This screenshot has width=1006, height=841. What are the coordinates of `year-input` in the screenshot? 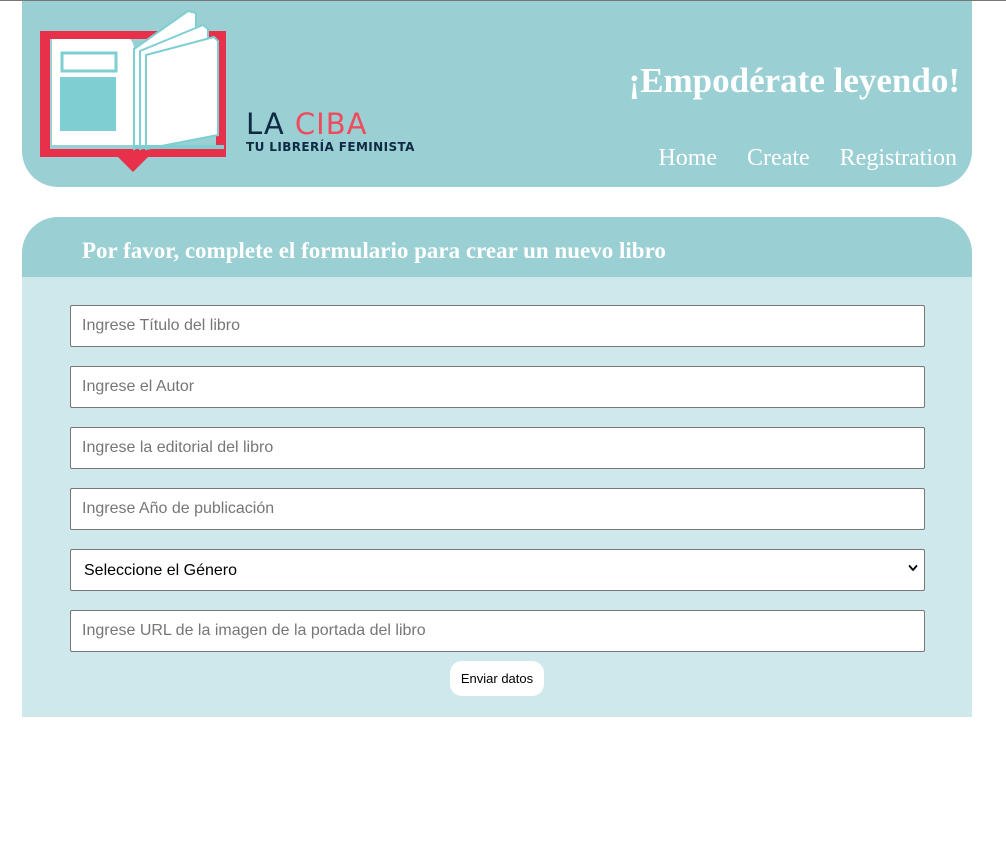 It's located at (497, 509).